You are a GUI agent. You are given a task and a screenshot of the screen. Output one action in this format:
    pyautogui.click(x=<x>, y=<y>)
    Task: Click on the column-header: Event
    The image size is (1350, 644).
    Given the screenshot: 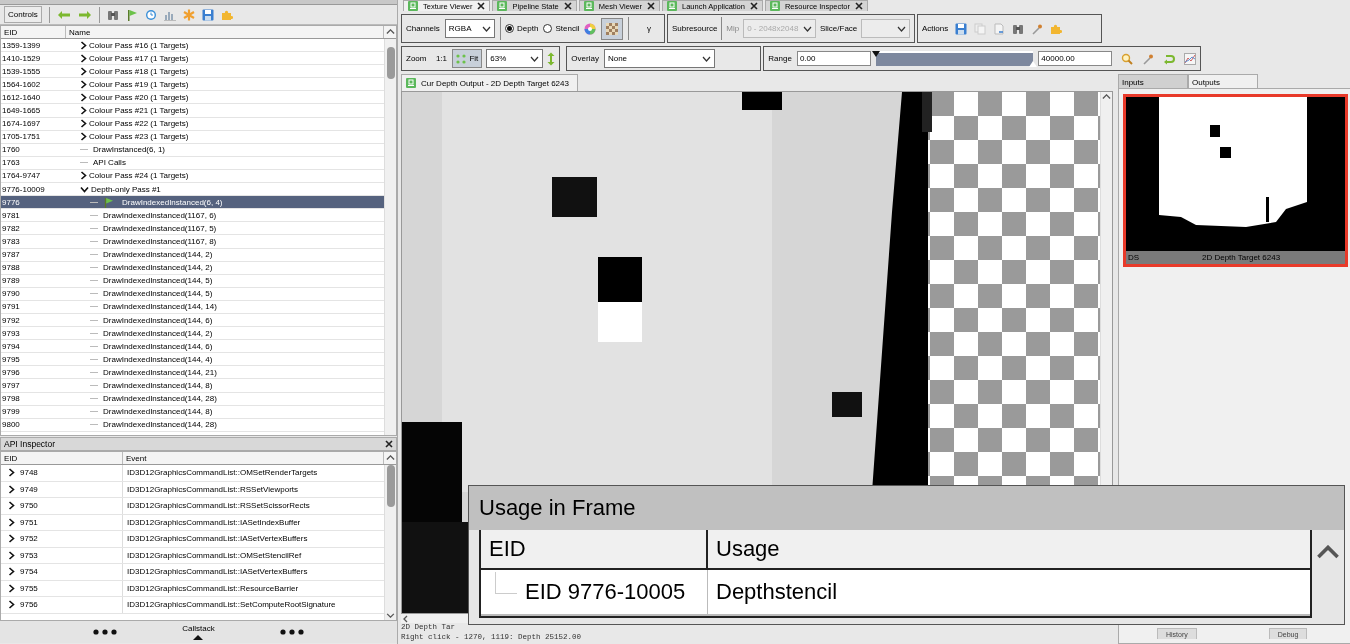 What is the action you would take?
    pyautogui.click(x=253, y=458)
    